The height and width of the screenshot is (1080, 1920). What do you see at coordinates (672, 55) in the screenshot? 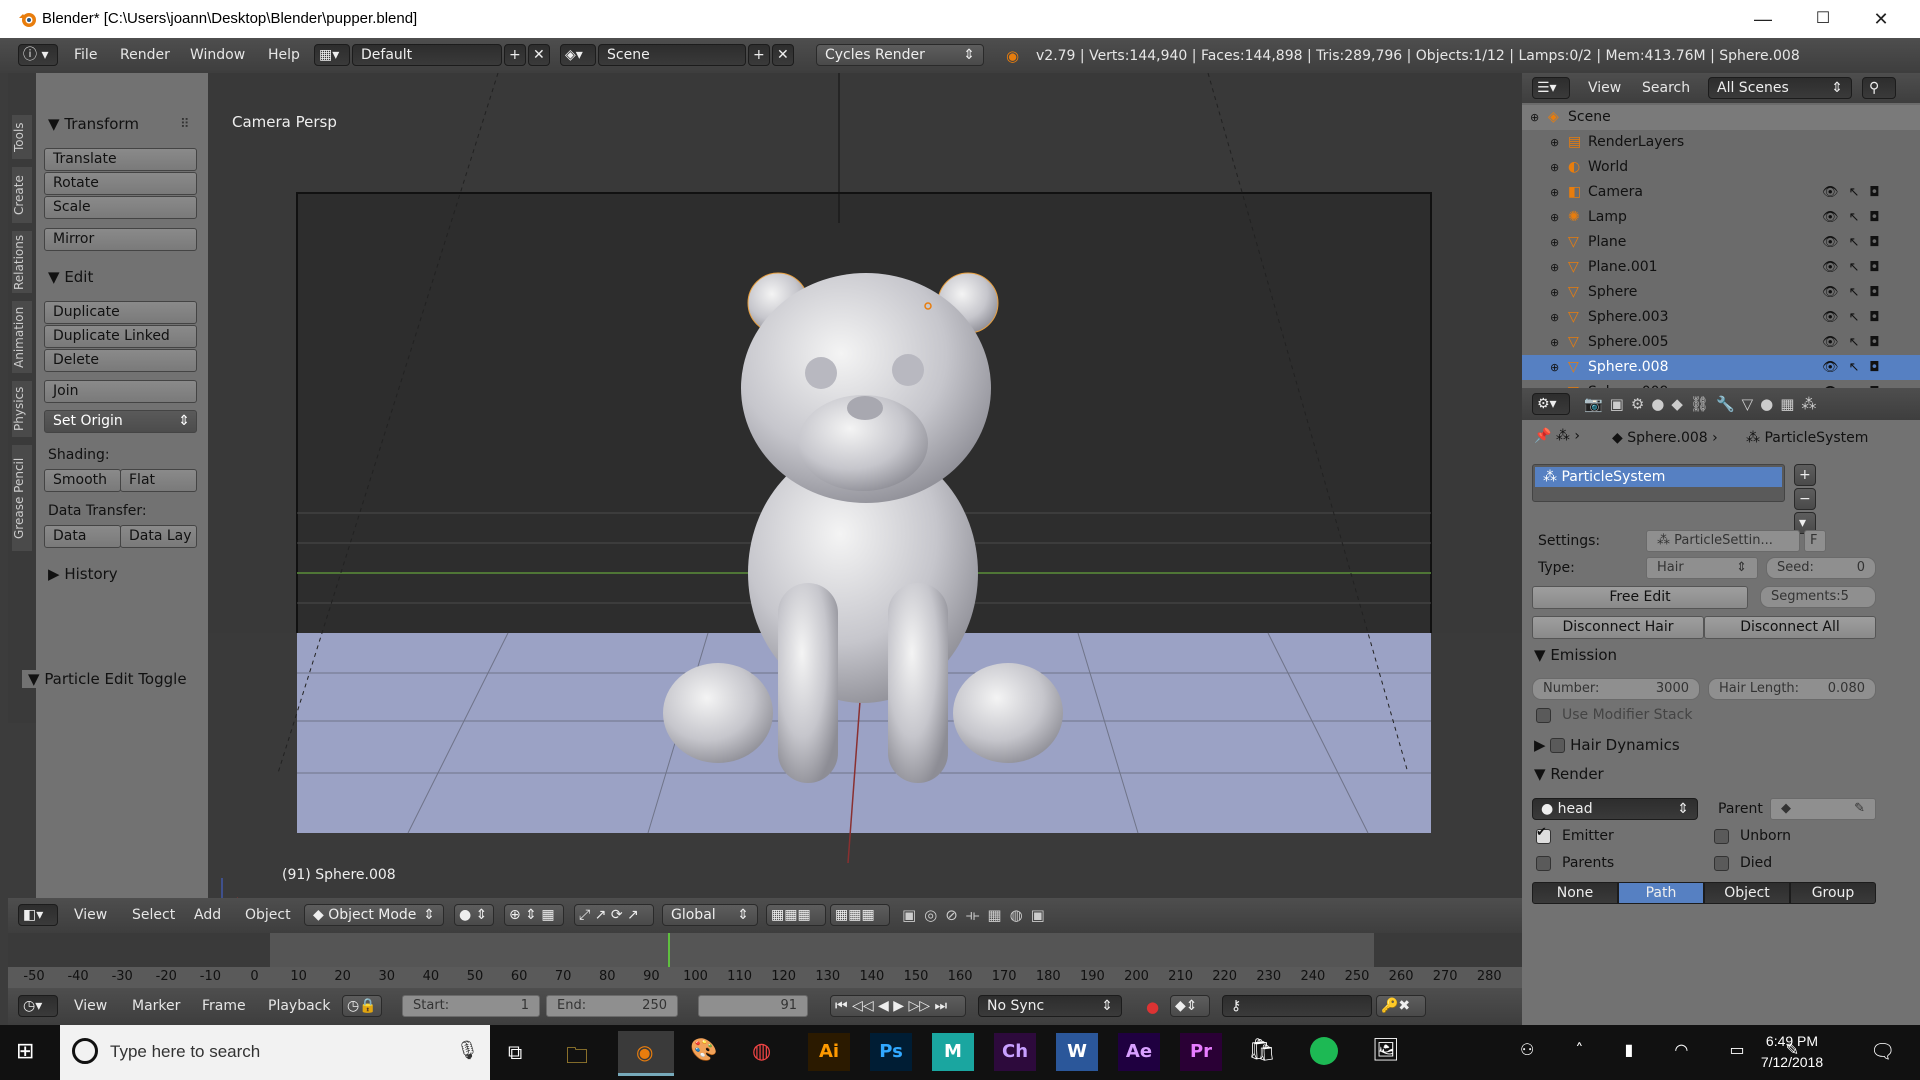
I see `scene-field: Scene` at bounding box center [672, 55].